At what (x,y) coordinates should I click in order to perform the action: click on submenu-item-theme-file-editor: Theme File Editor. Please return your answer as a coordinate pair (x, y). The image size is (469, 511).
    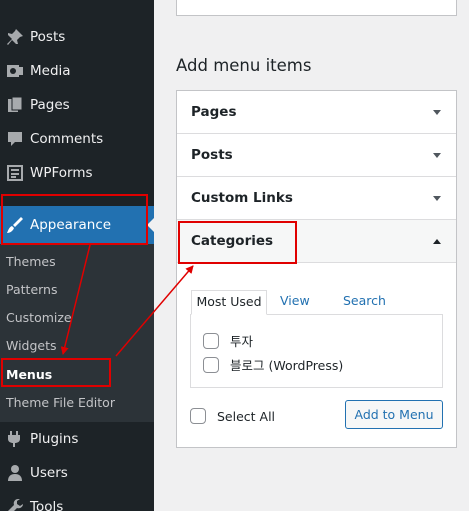
    Looking at the image, I should click on (60, 402).